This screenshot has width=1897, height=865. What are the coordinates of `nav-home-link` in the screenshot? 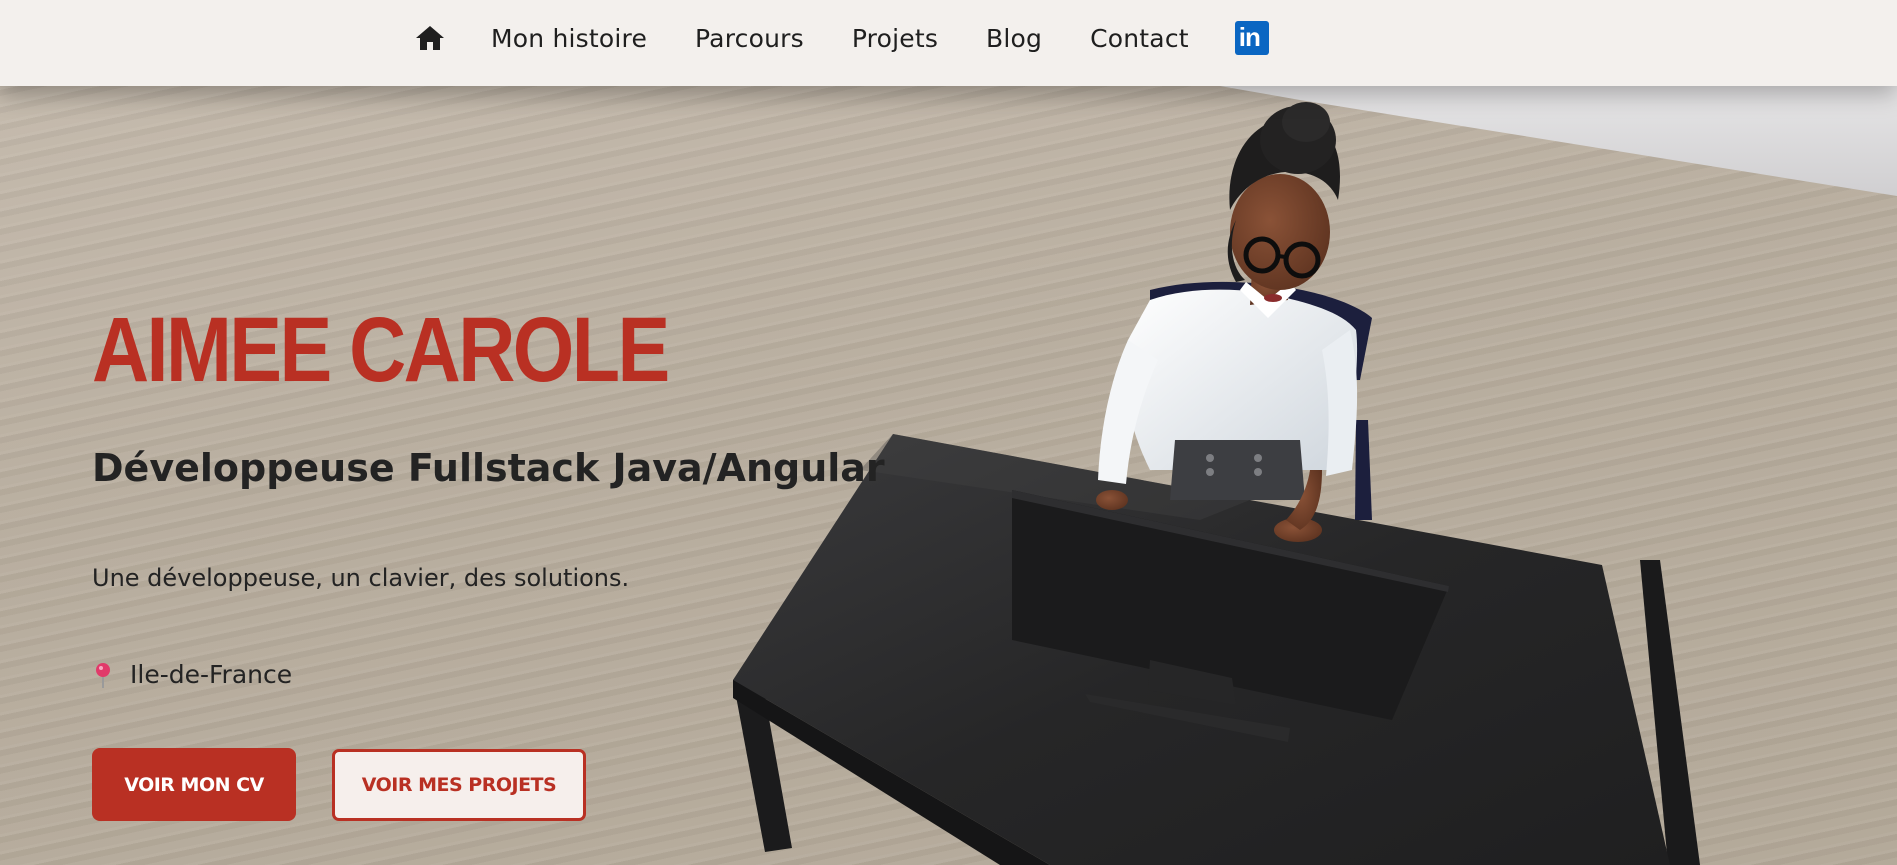 It's located at (430, 38).